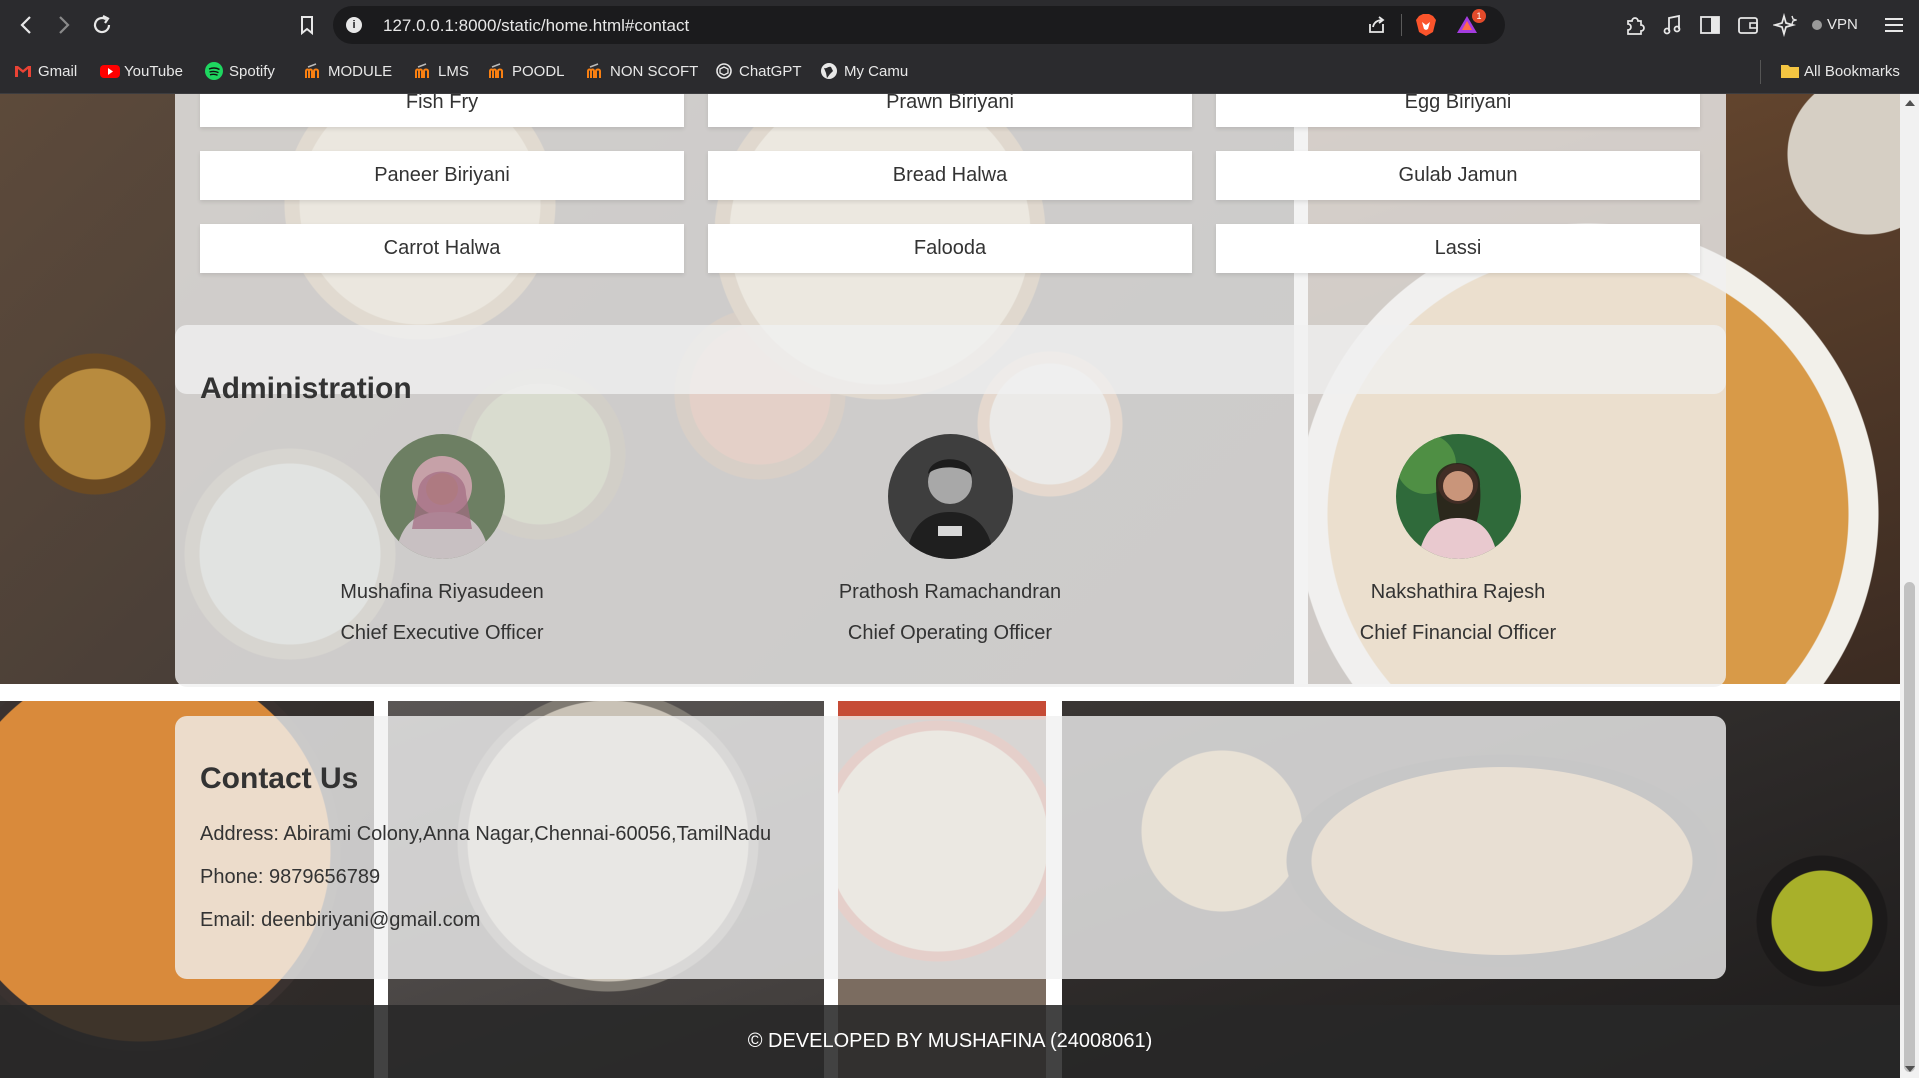 This screenshot has width=1919, height=1078. Describe the element at coordinates (950, 110) in the screenshot. I see `dish-card: Prawn Biriyani` at that location.